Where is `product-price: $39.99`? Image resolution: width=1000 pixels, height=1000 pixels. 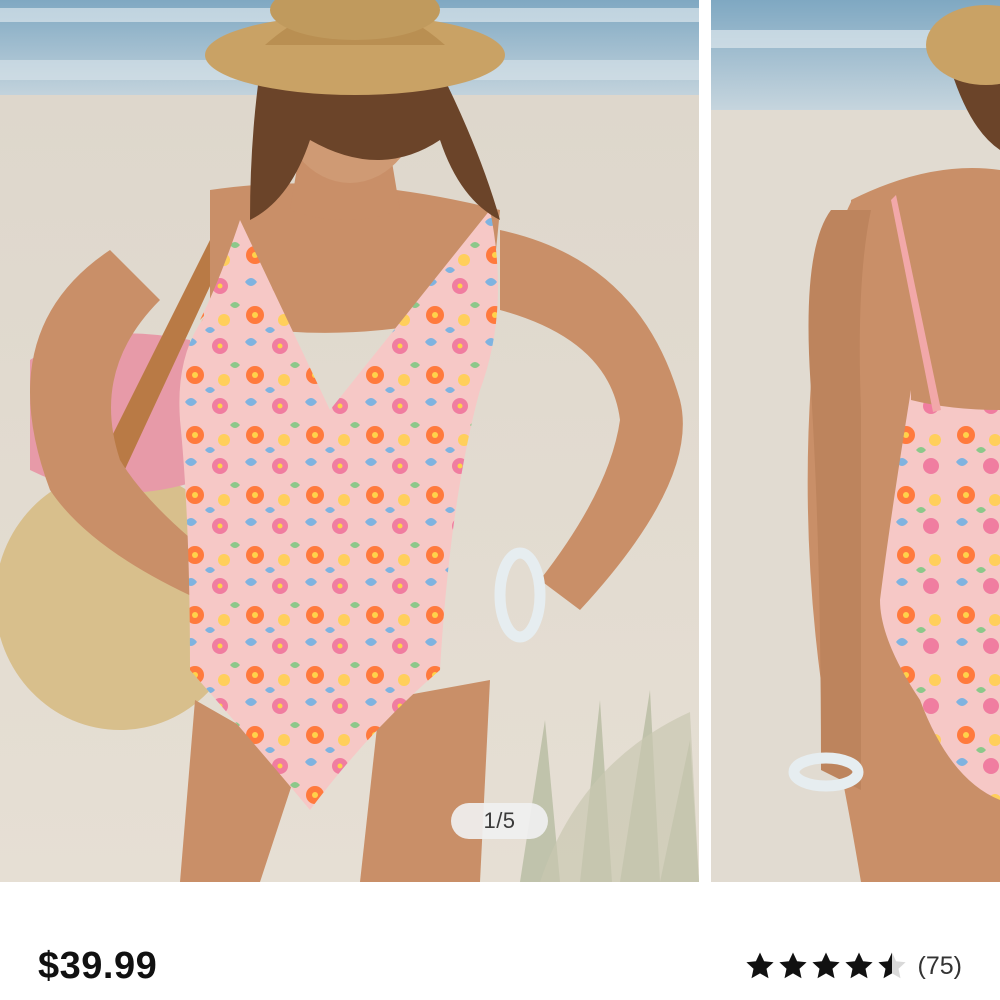
product-price: $39.99 is located at coordinates (98, 966).